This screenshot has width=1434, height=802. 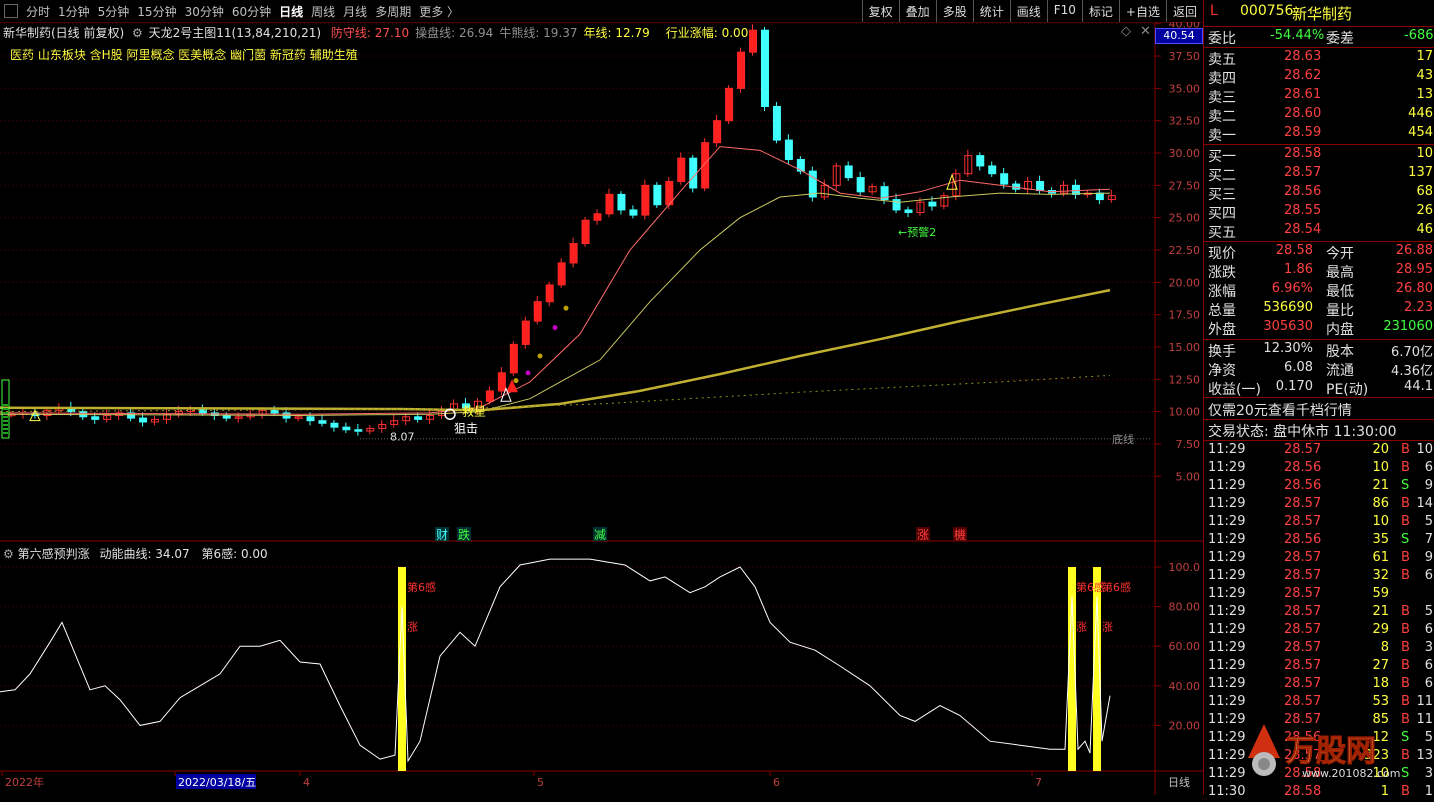 I want to click on tick-volume: 35, so click(x=1380, y=539).